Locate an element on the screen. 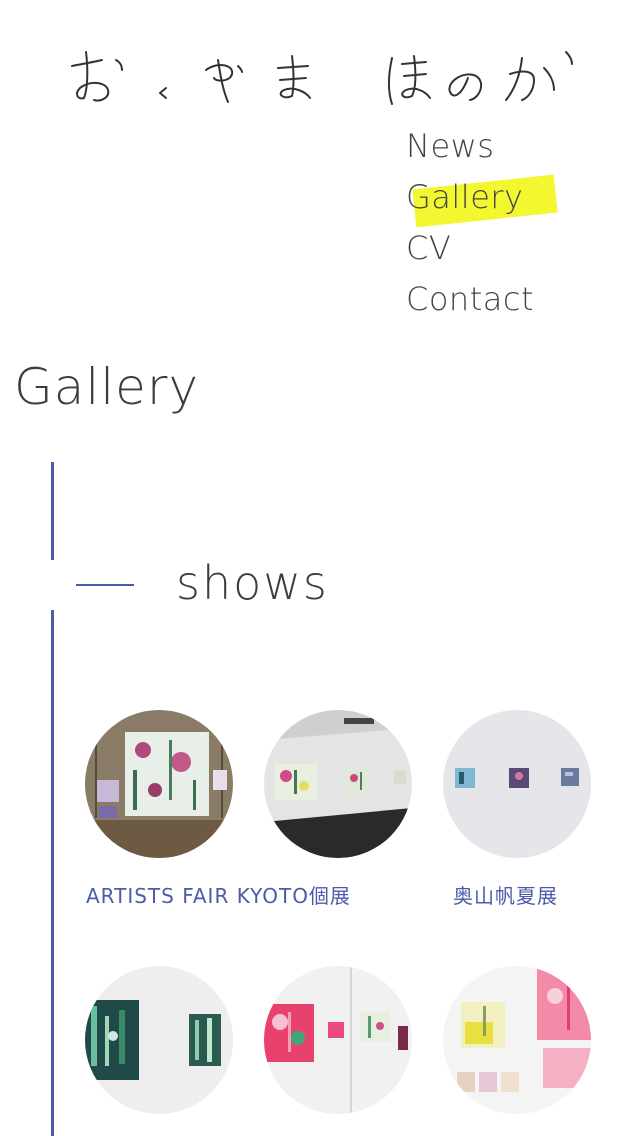  site-logo is located at coordinates (326, 78).